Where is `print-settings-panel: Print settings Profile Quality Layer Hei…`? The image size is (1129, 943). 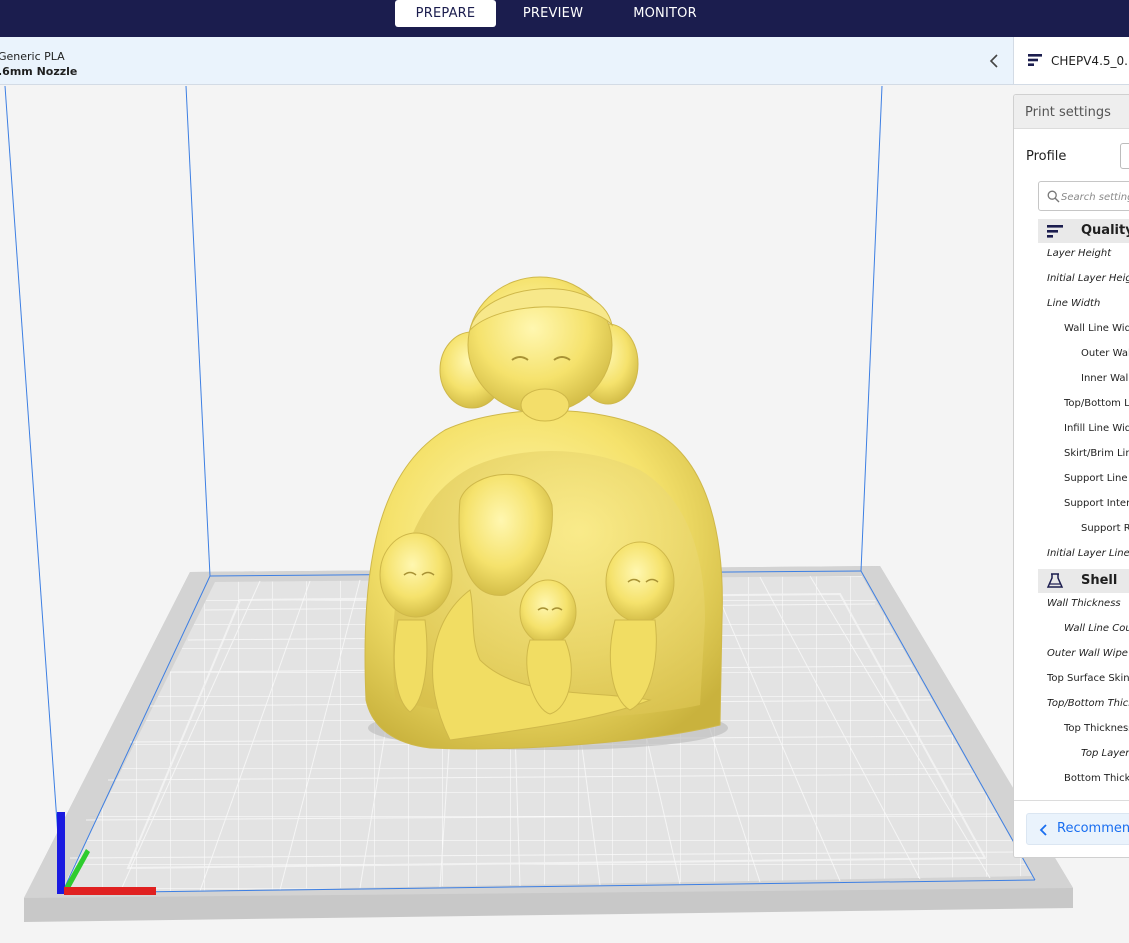
print-settings-panel: Print settings Profile Quality Layer Hei… is located at coordinates (1071, 476).